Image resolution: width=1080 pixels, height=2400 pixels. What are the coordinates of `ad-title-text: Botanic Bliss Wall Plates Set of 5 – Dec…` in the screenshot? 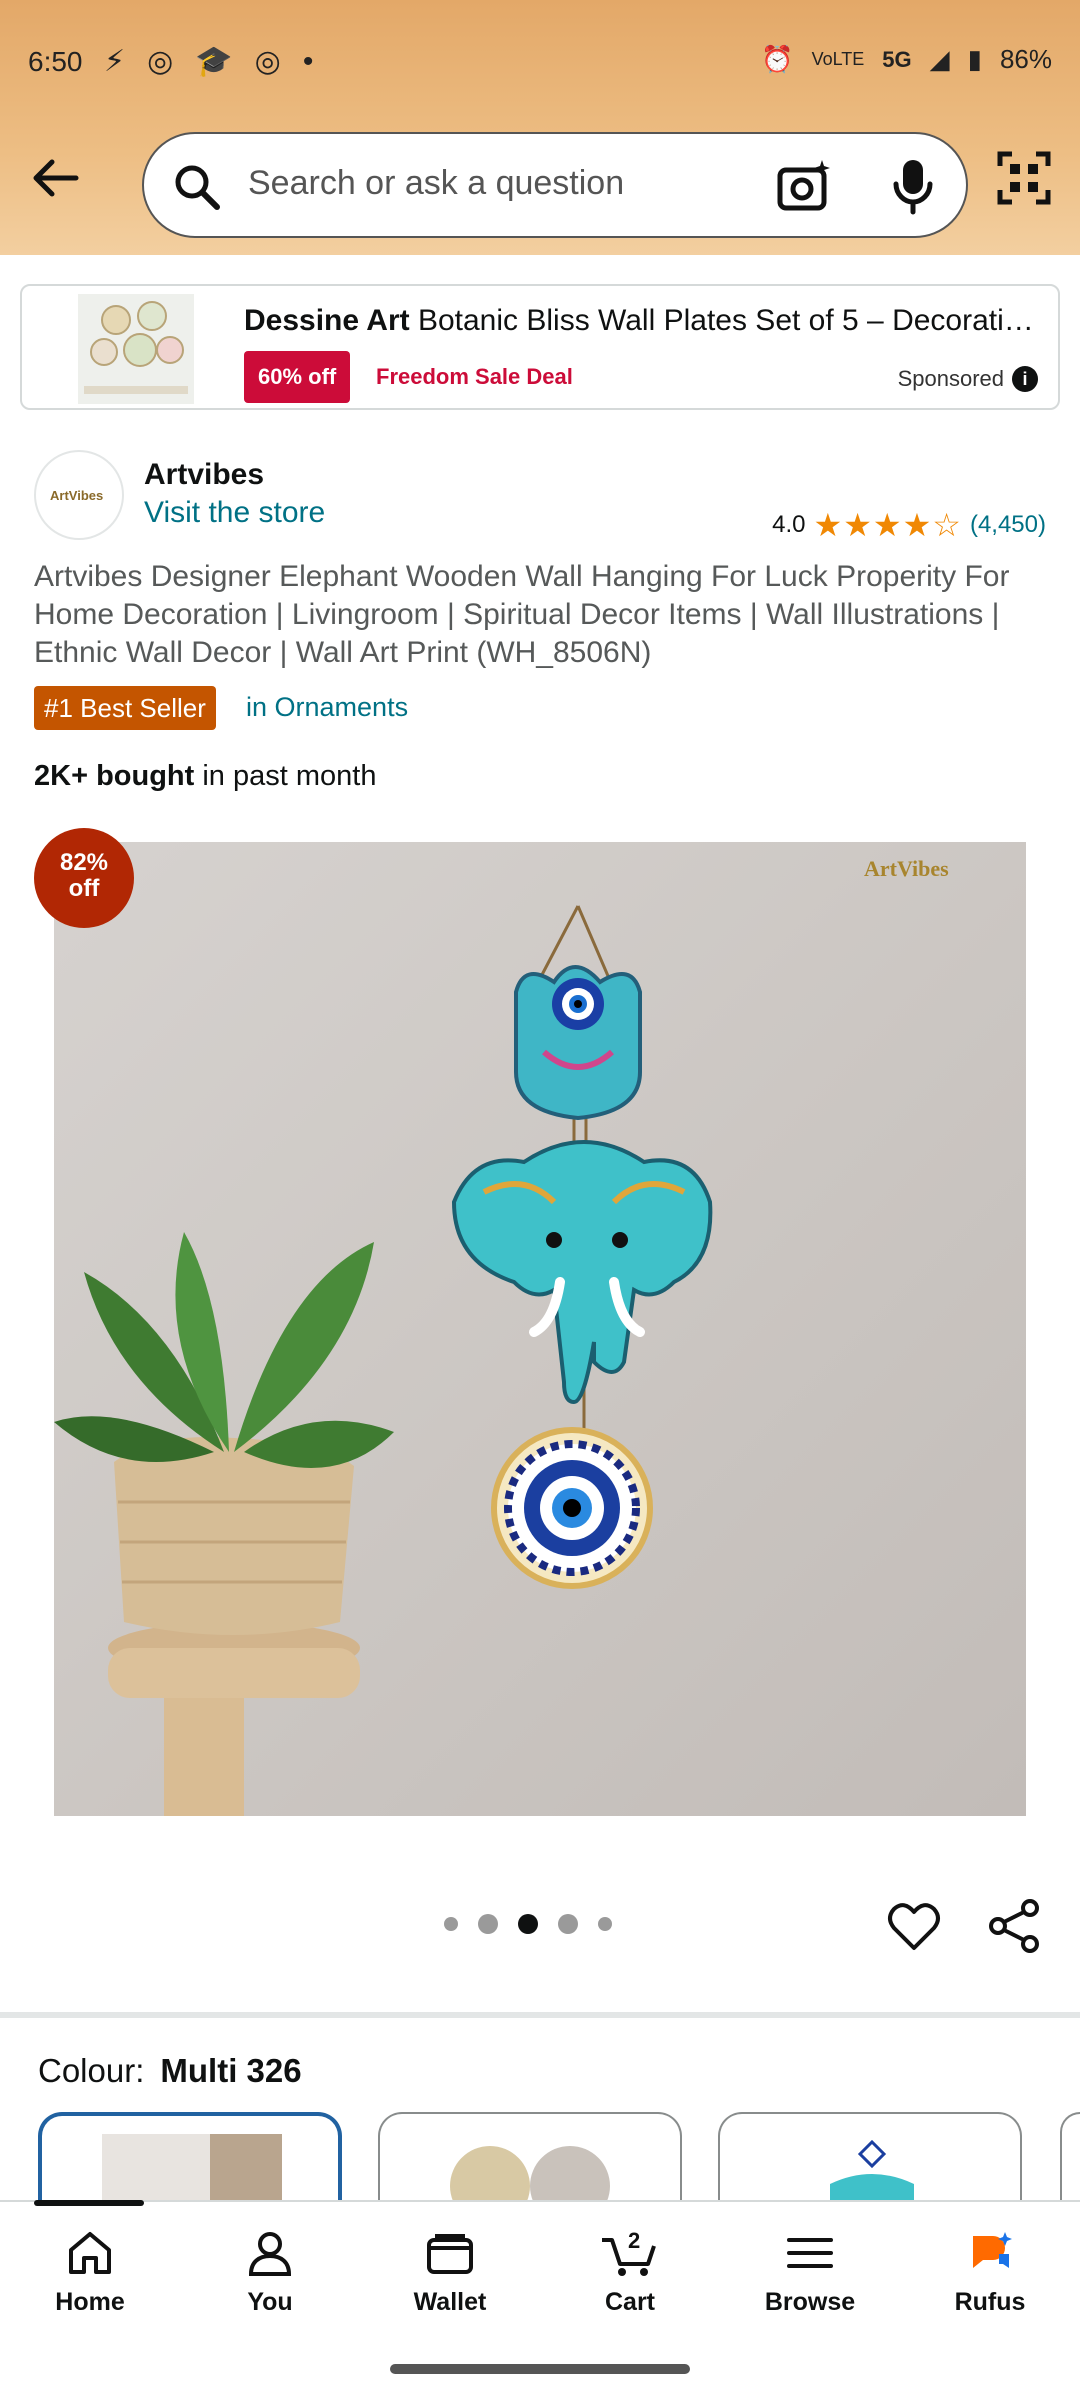 It's located at (725, 320).